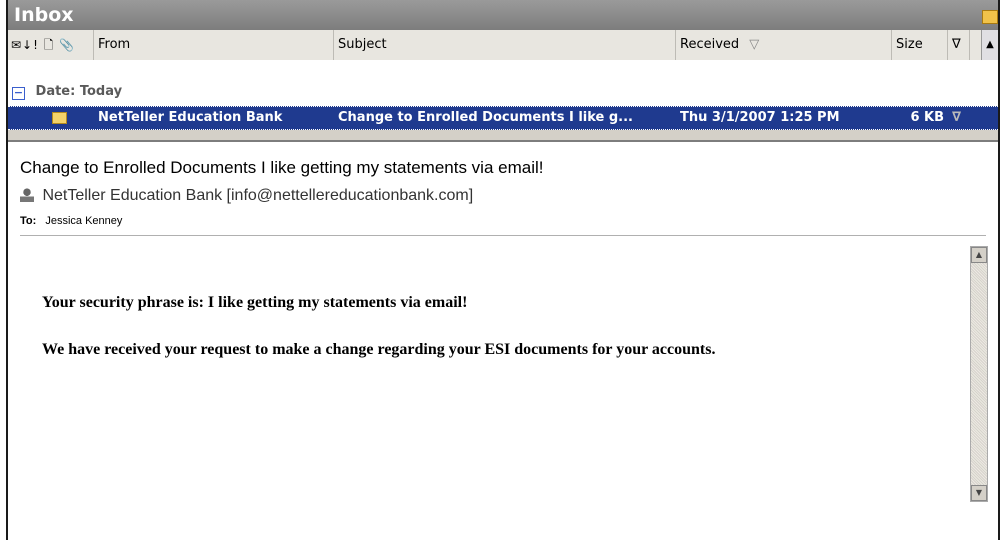 The width and height of the screenshot is (1002, 542). What do you see at coordinates (44, 15) in the screenshot?
I see `window-title: Inbox` at bounding box center [44, 15].